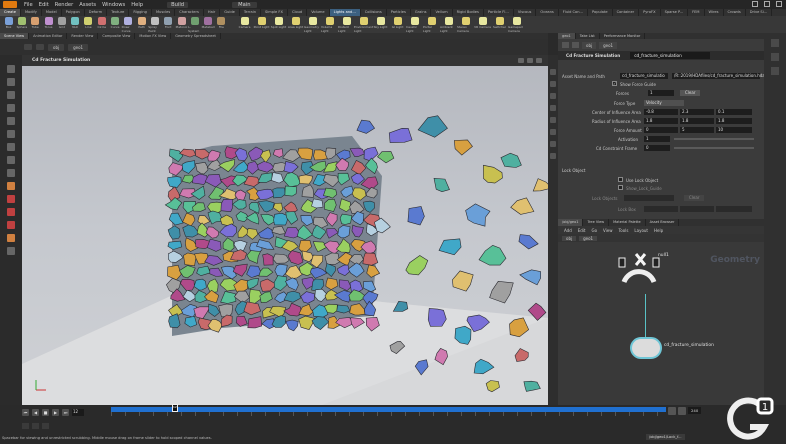 This screenshot has height=444, width=786. I want to click on stop-button: ■, so click(45, 412).